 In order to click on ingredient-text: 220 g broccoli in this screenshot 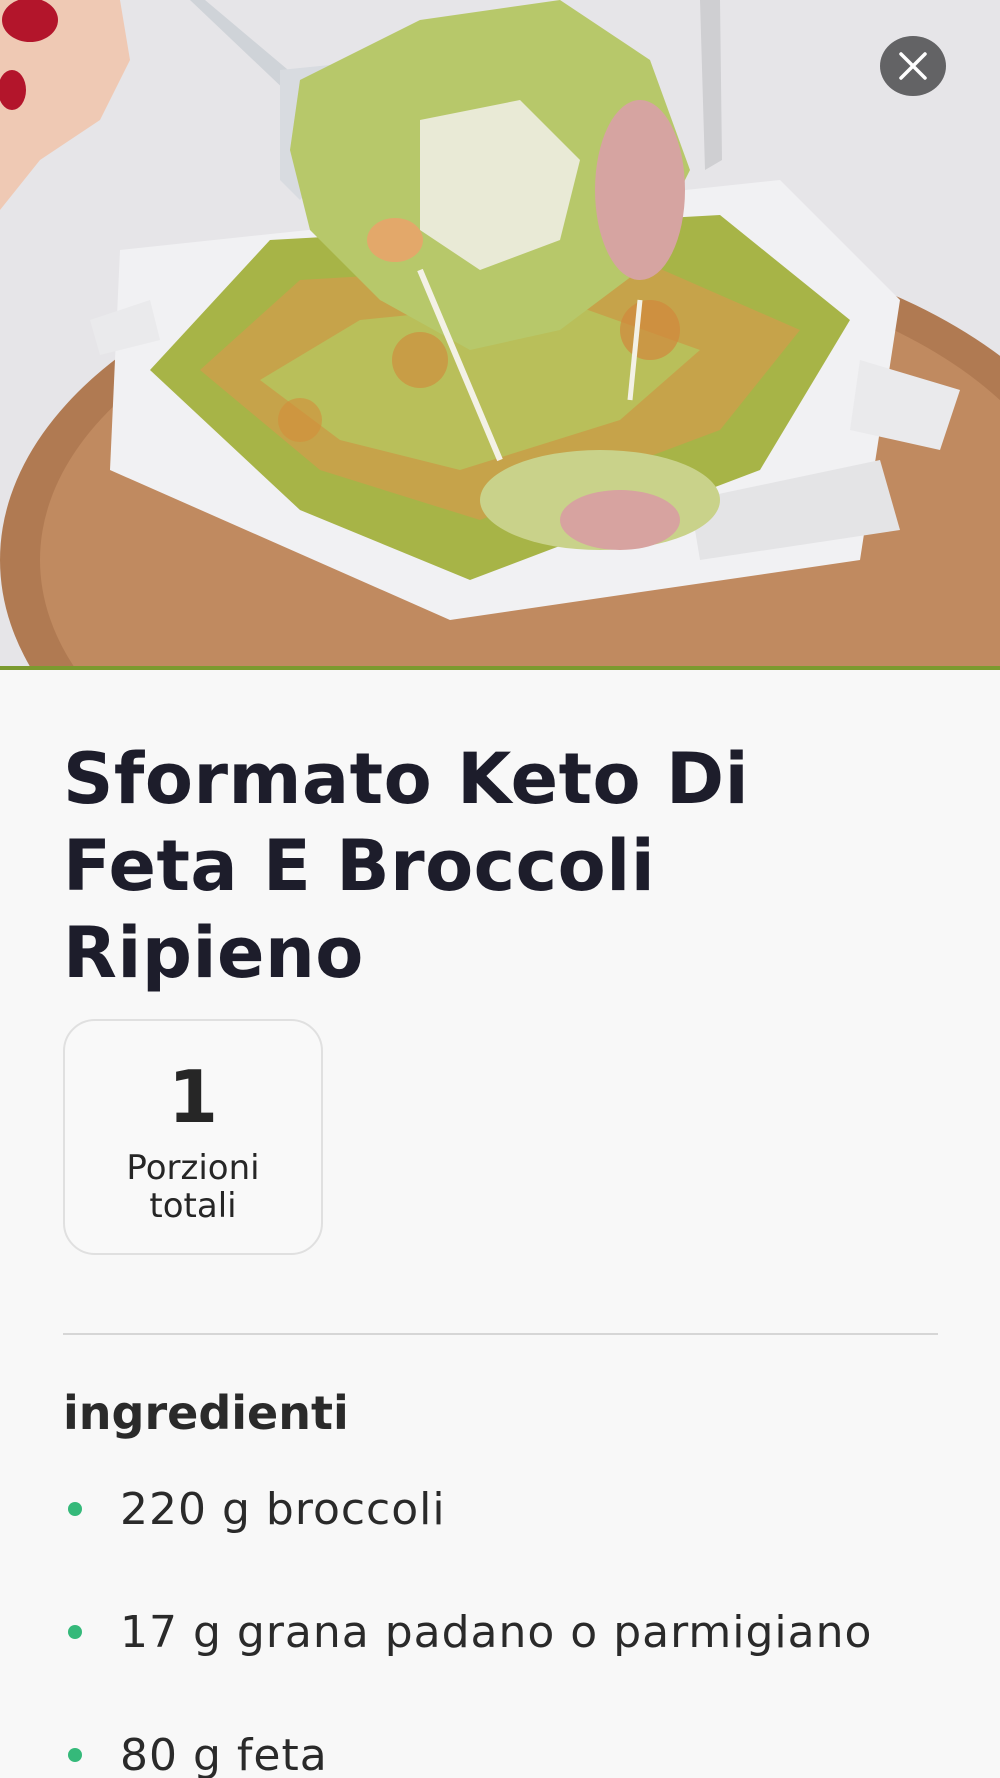, I will do `click(283, 1509)`.